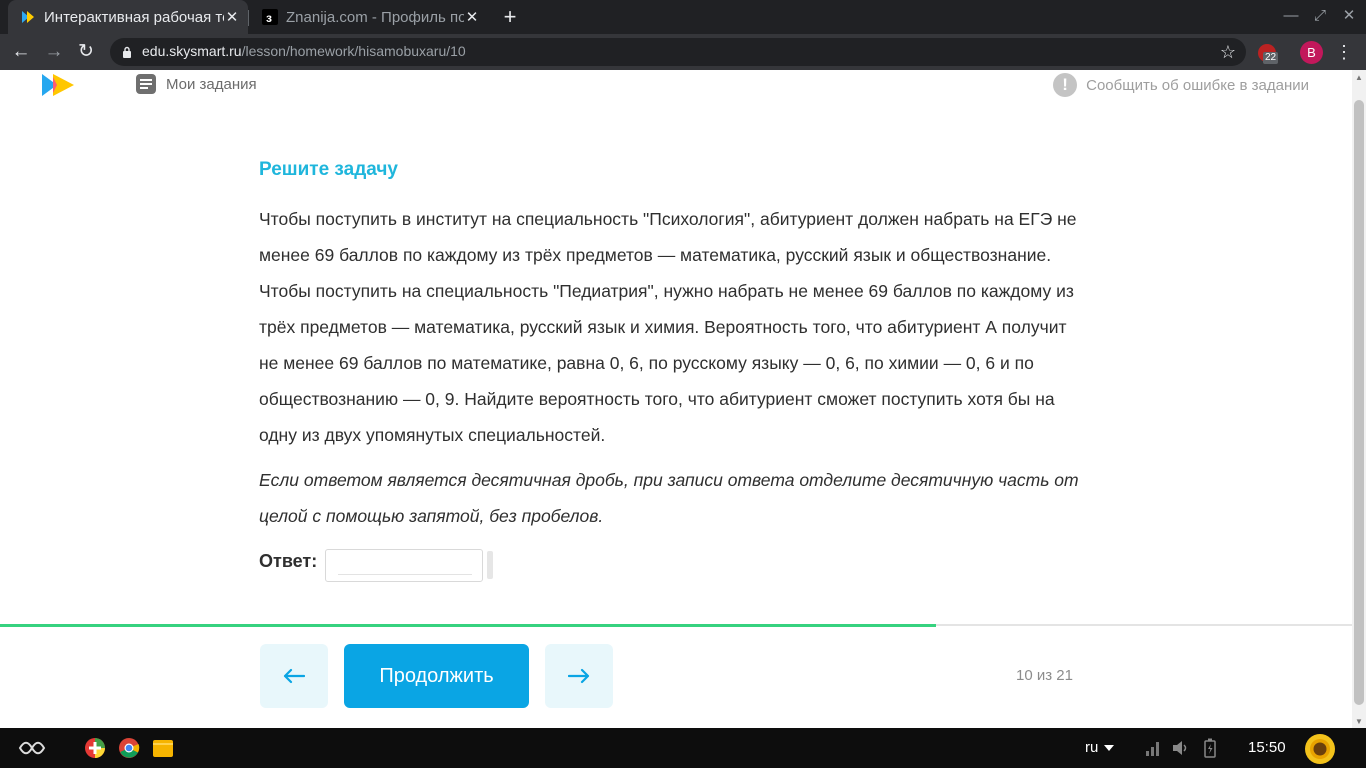 The height and width of the screenshot is (768, 1366). What do you see at coordinates (248, 18) in the screenshot?
I see `tab-separator` at bounding box center [248, 18].